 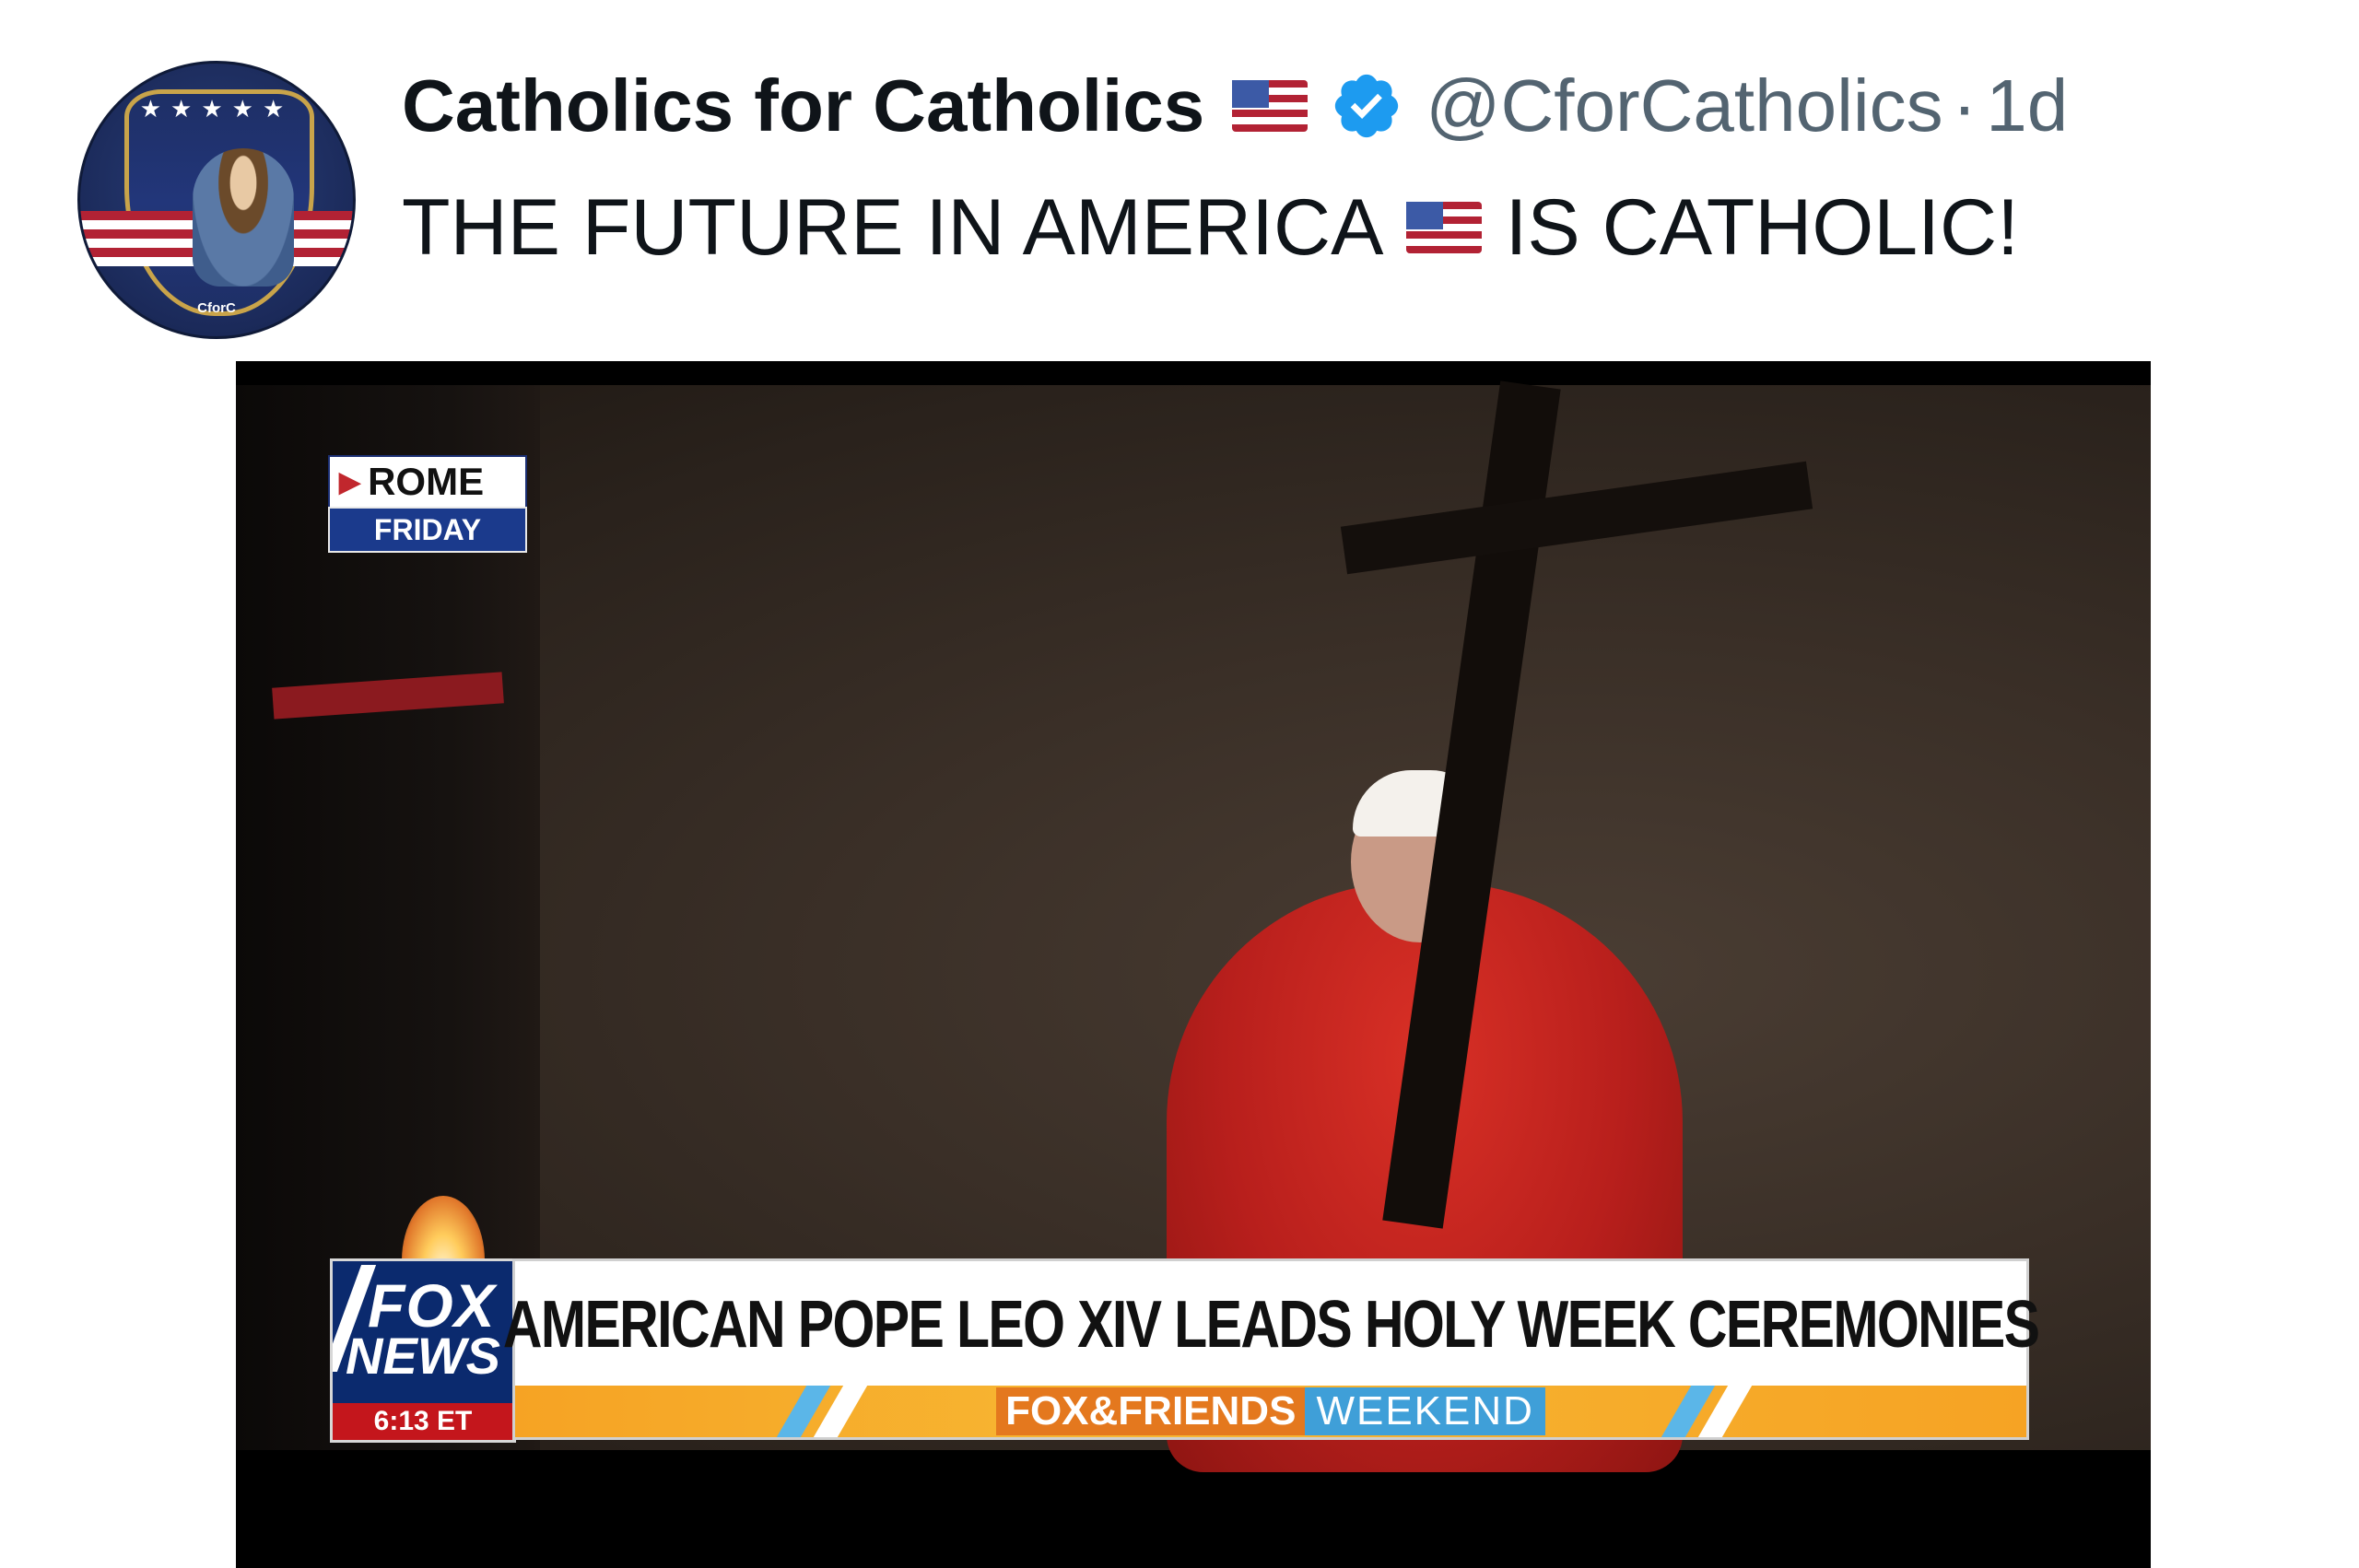 I want to click on author-avatar: ★★★★★ CforC, so click(x=216, y=200).